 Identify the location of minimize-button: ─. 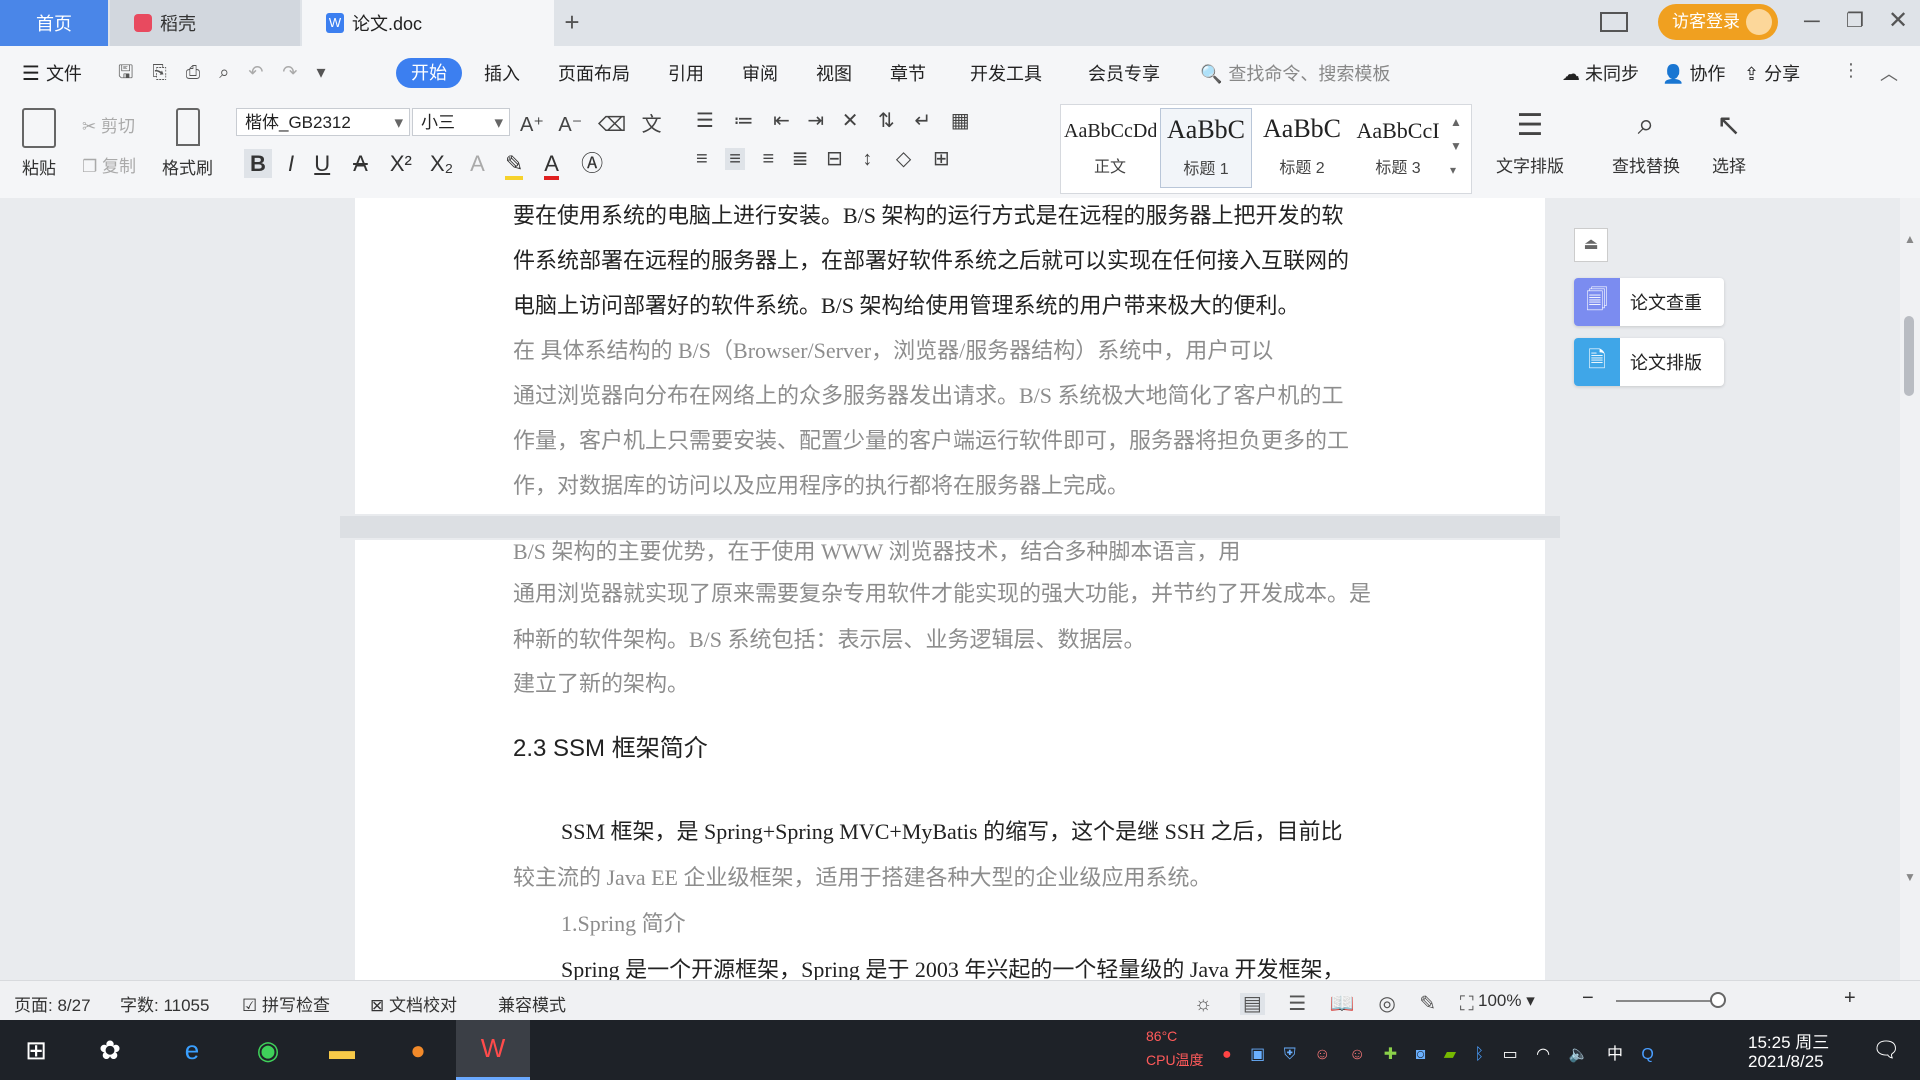
(1812, 21).